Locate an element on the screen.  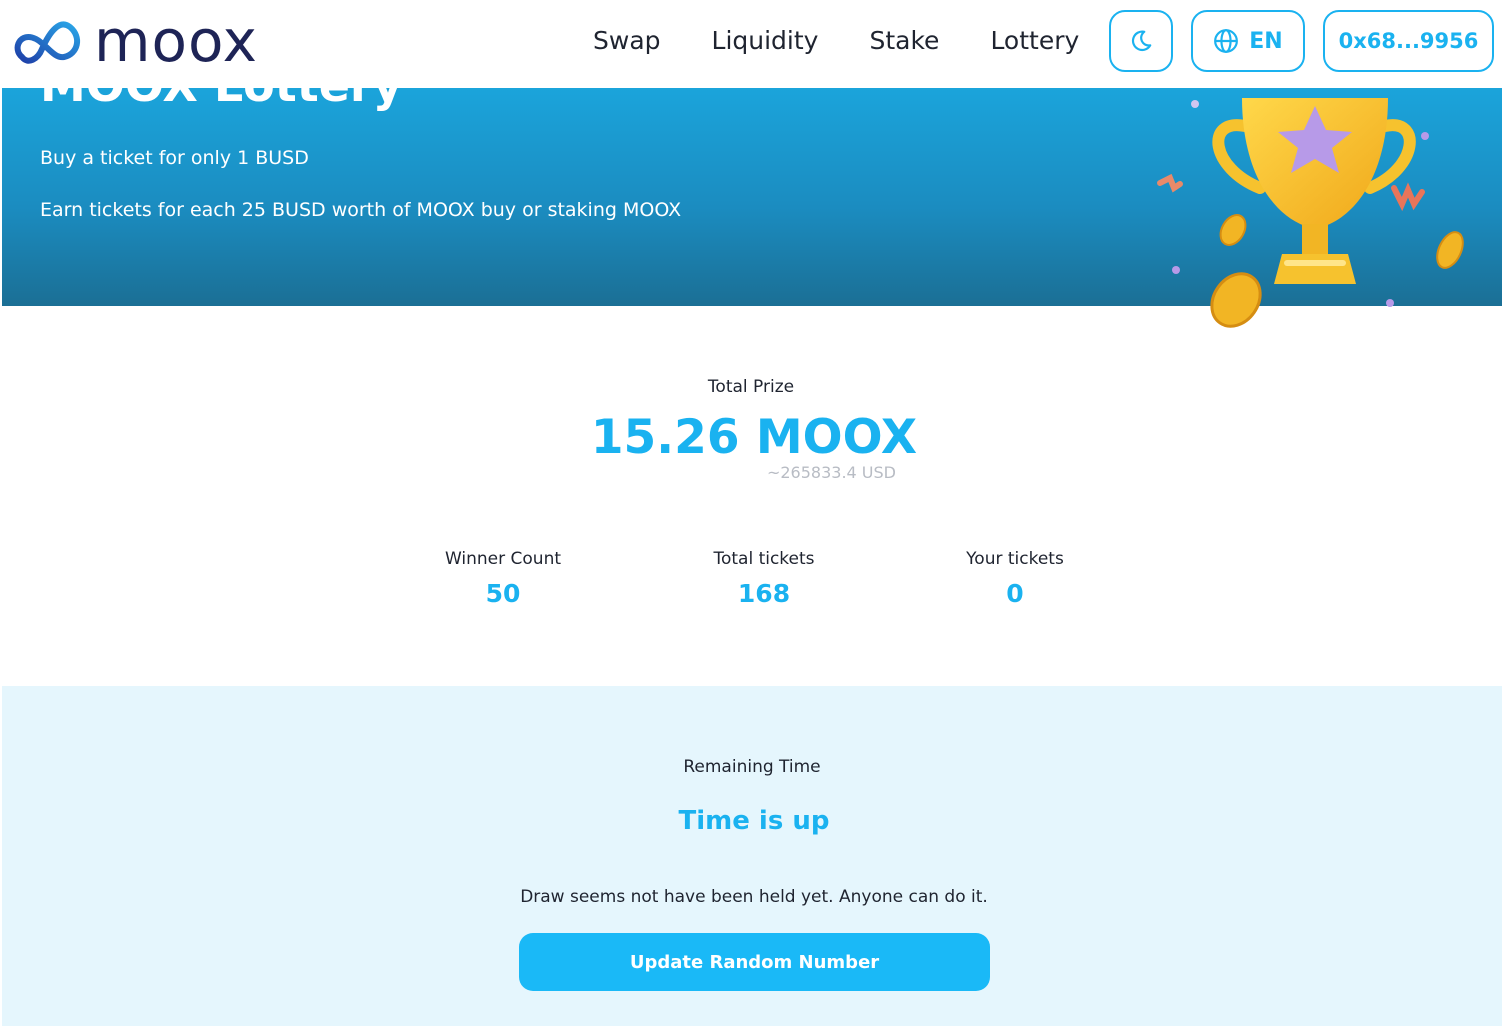
remaining-time-label: Remaining Time is located at coordinates (752, 767).